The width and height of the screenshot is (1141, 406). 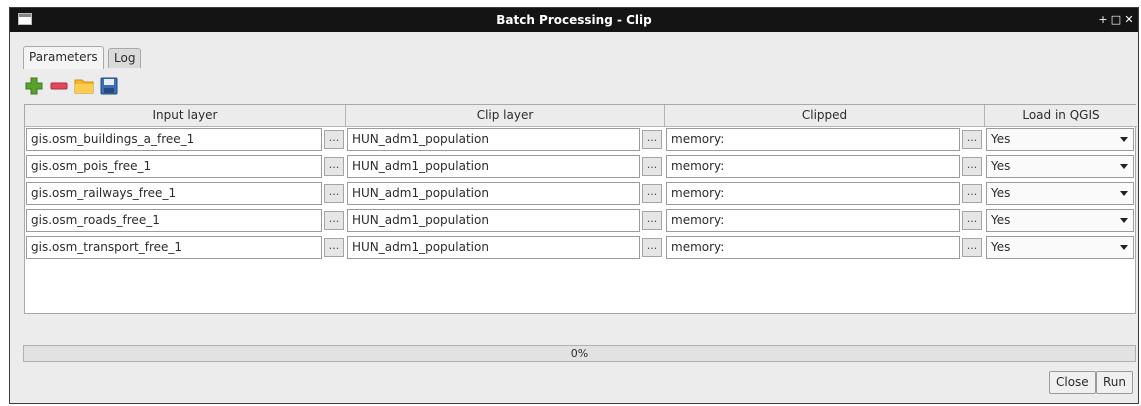 What do you see at coordinates (109, 86) in the screenshot?
I see `save-icon` at bounding box center [109, 86].